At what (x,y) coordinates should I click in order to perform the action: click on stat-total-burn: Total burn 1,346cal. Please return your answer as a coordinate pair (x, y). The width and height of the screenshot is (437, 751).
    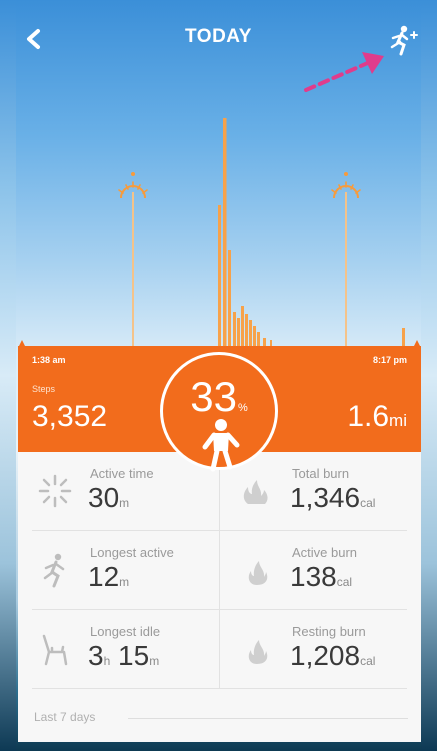
    Looking at the image, I should click on (320, 491).